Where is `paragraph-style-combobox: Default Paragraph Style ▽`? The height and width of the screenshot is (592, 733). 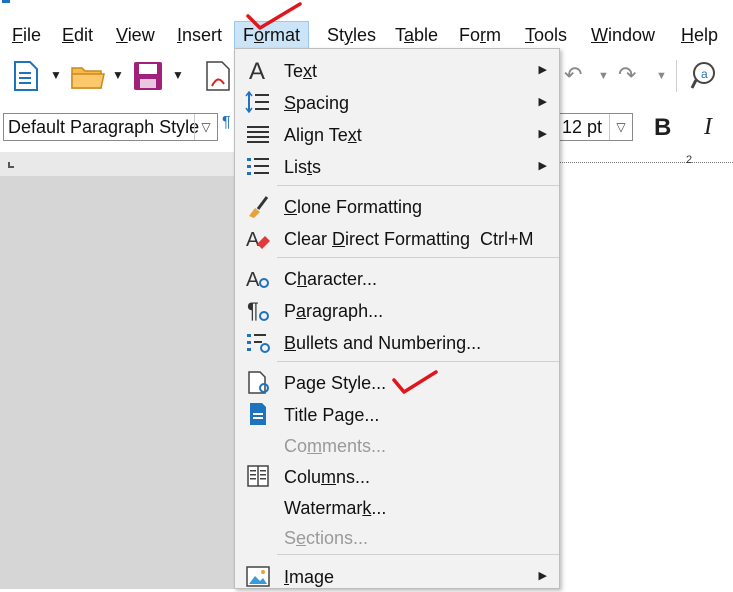 paragraph-style-combobox: Default Paragraph Style ▽ is located at coordinates (110, 127).